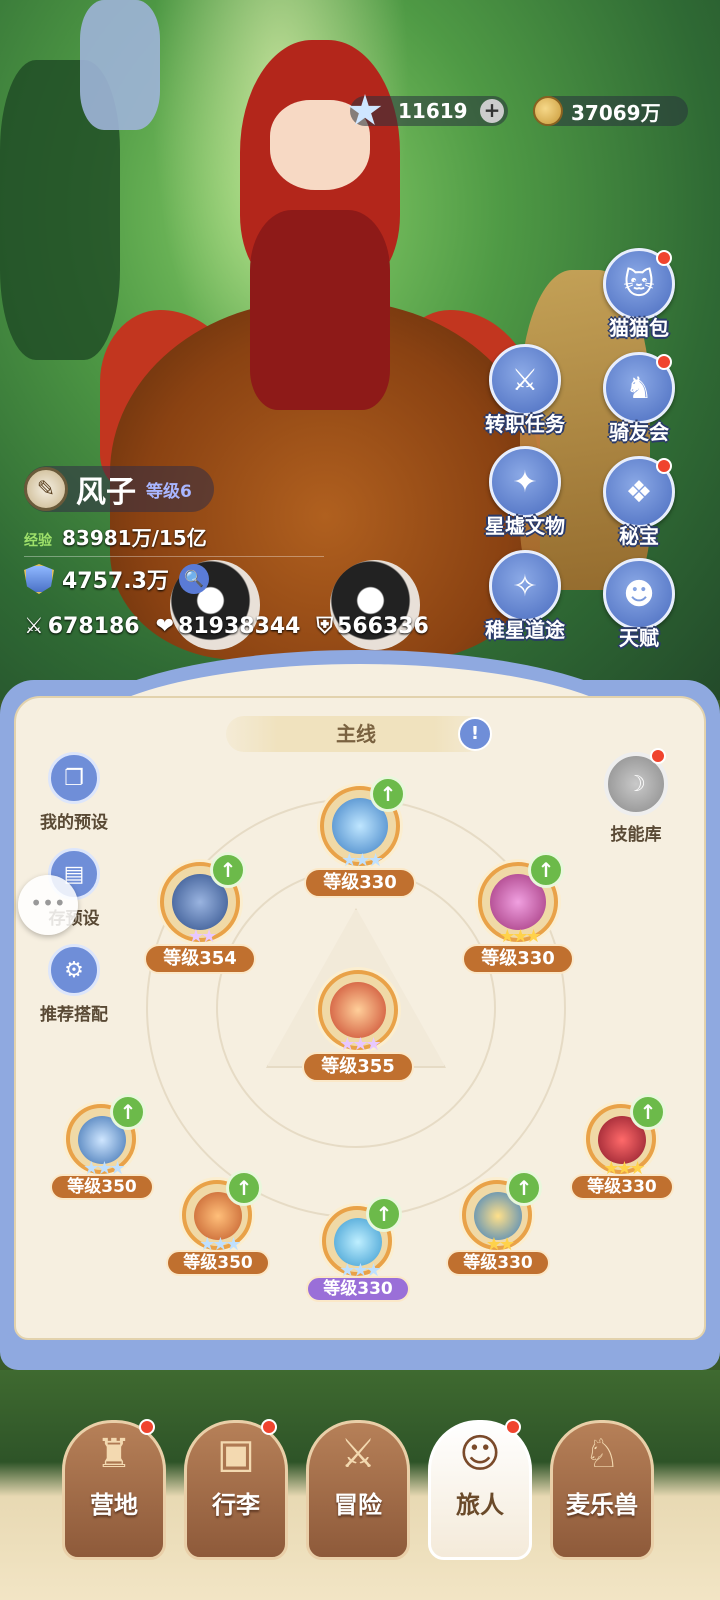 This screenshot has height=1600, width=720. Describe the element at coordinates (433, 111) in the screenshot. I see `star-currency-value: 11619` at that location.